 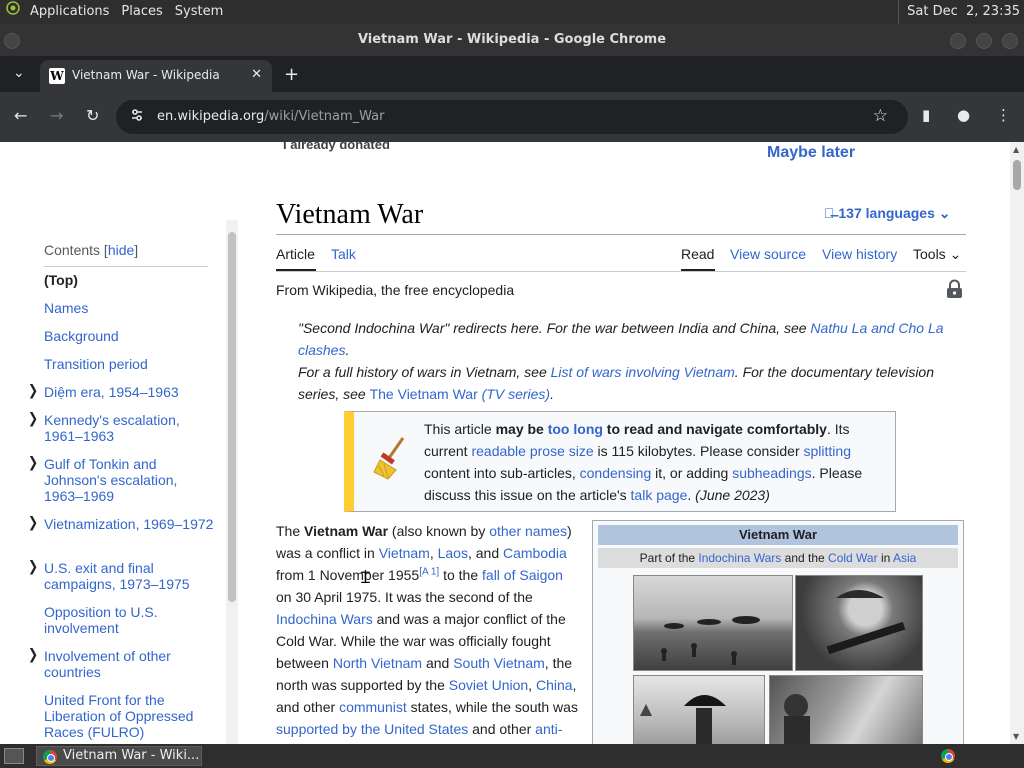 I want to click on clock: Sat Dec 2, 23:35, so click(x=959, y=12).